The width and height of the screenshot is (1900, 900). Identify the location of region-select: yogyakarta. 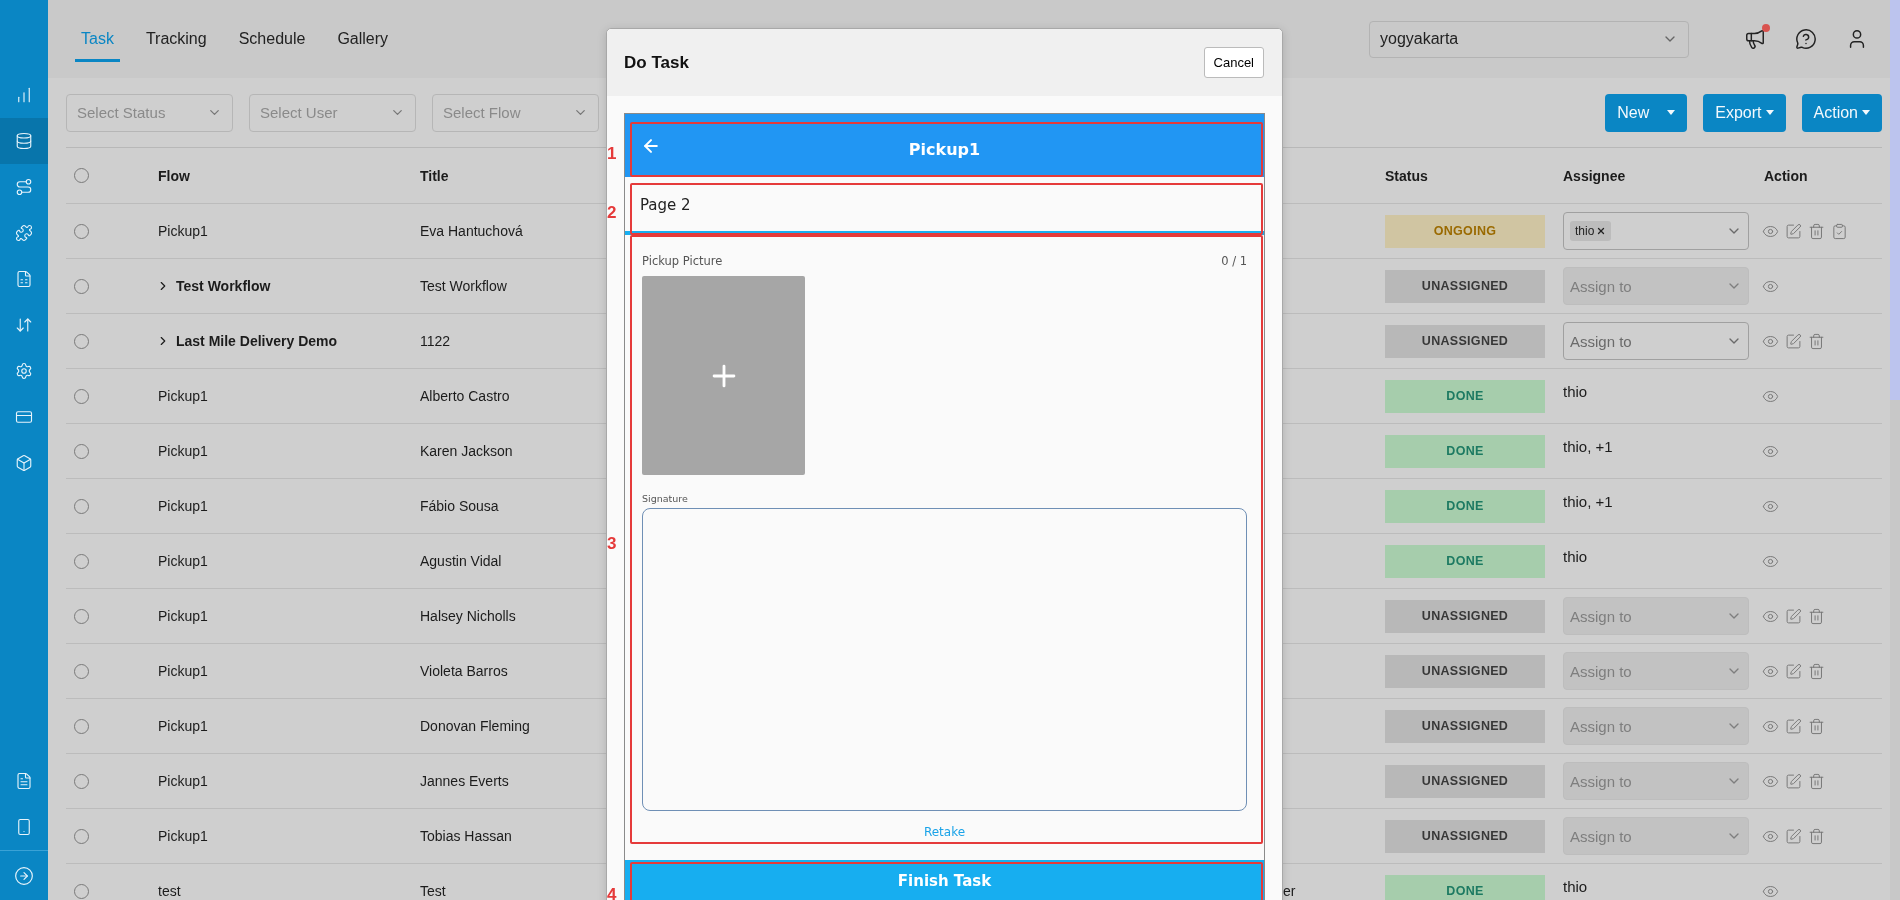
(1529, 39).